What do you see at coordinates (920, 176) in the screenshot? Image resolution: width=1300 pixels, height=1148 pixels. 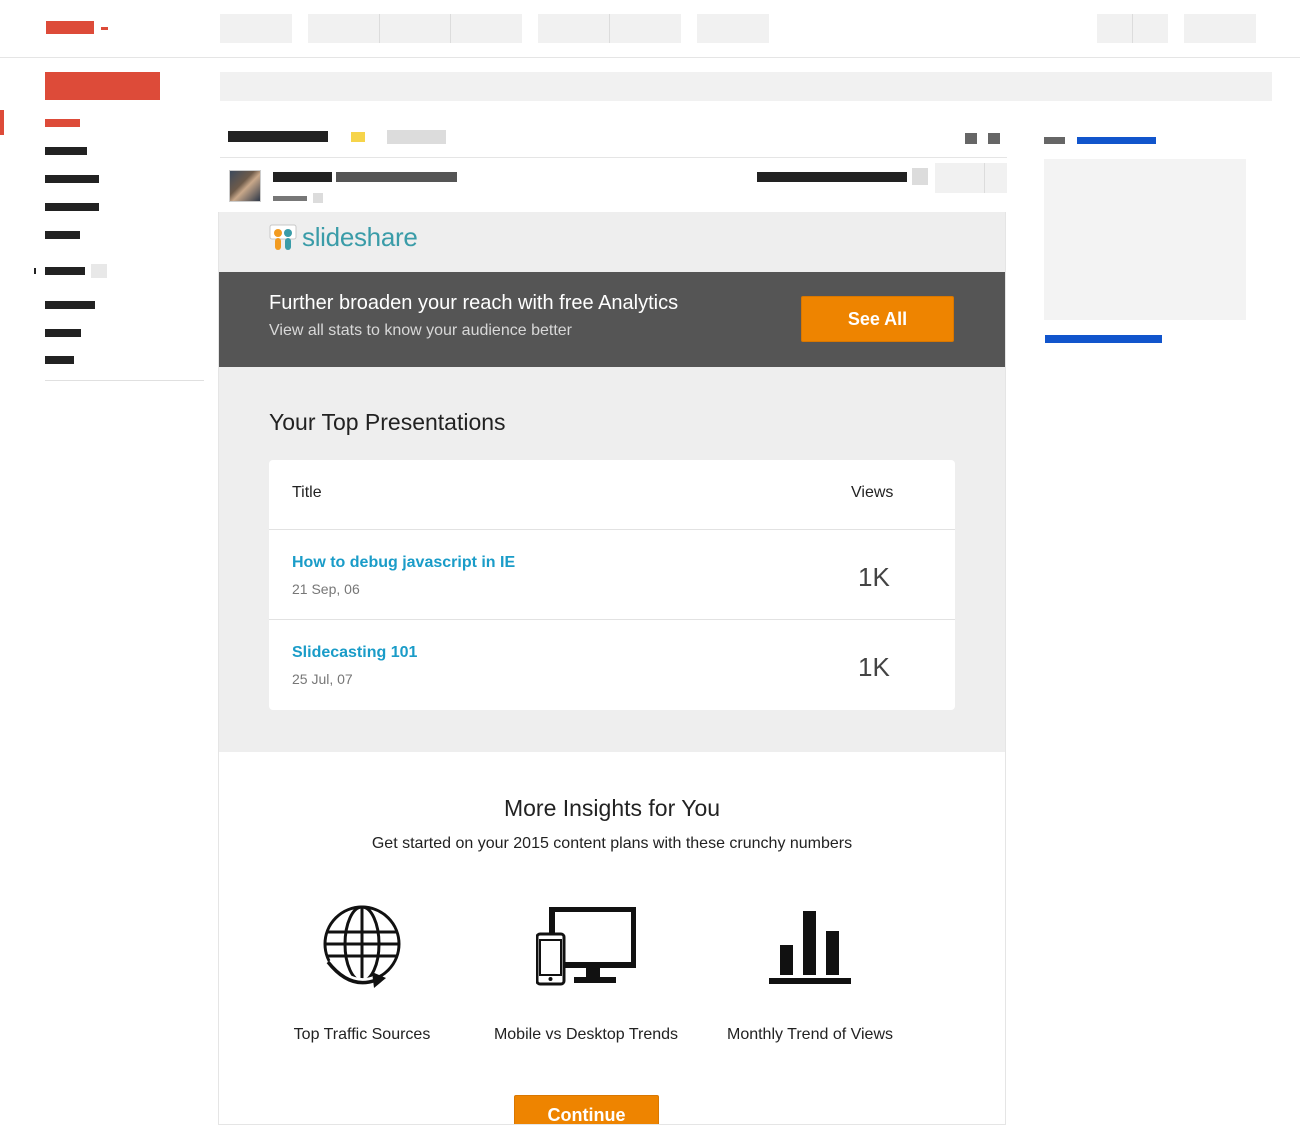 I see `star-icon` at bounding box center [920, 176].